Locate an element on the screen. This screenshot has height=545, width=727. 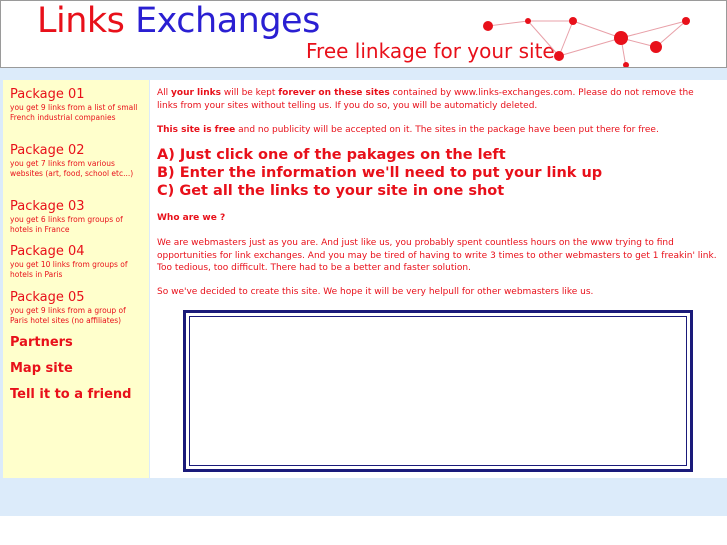
package-title: Package 03 is located at coordinates (78, 206).